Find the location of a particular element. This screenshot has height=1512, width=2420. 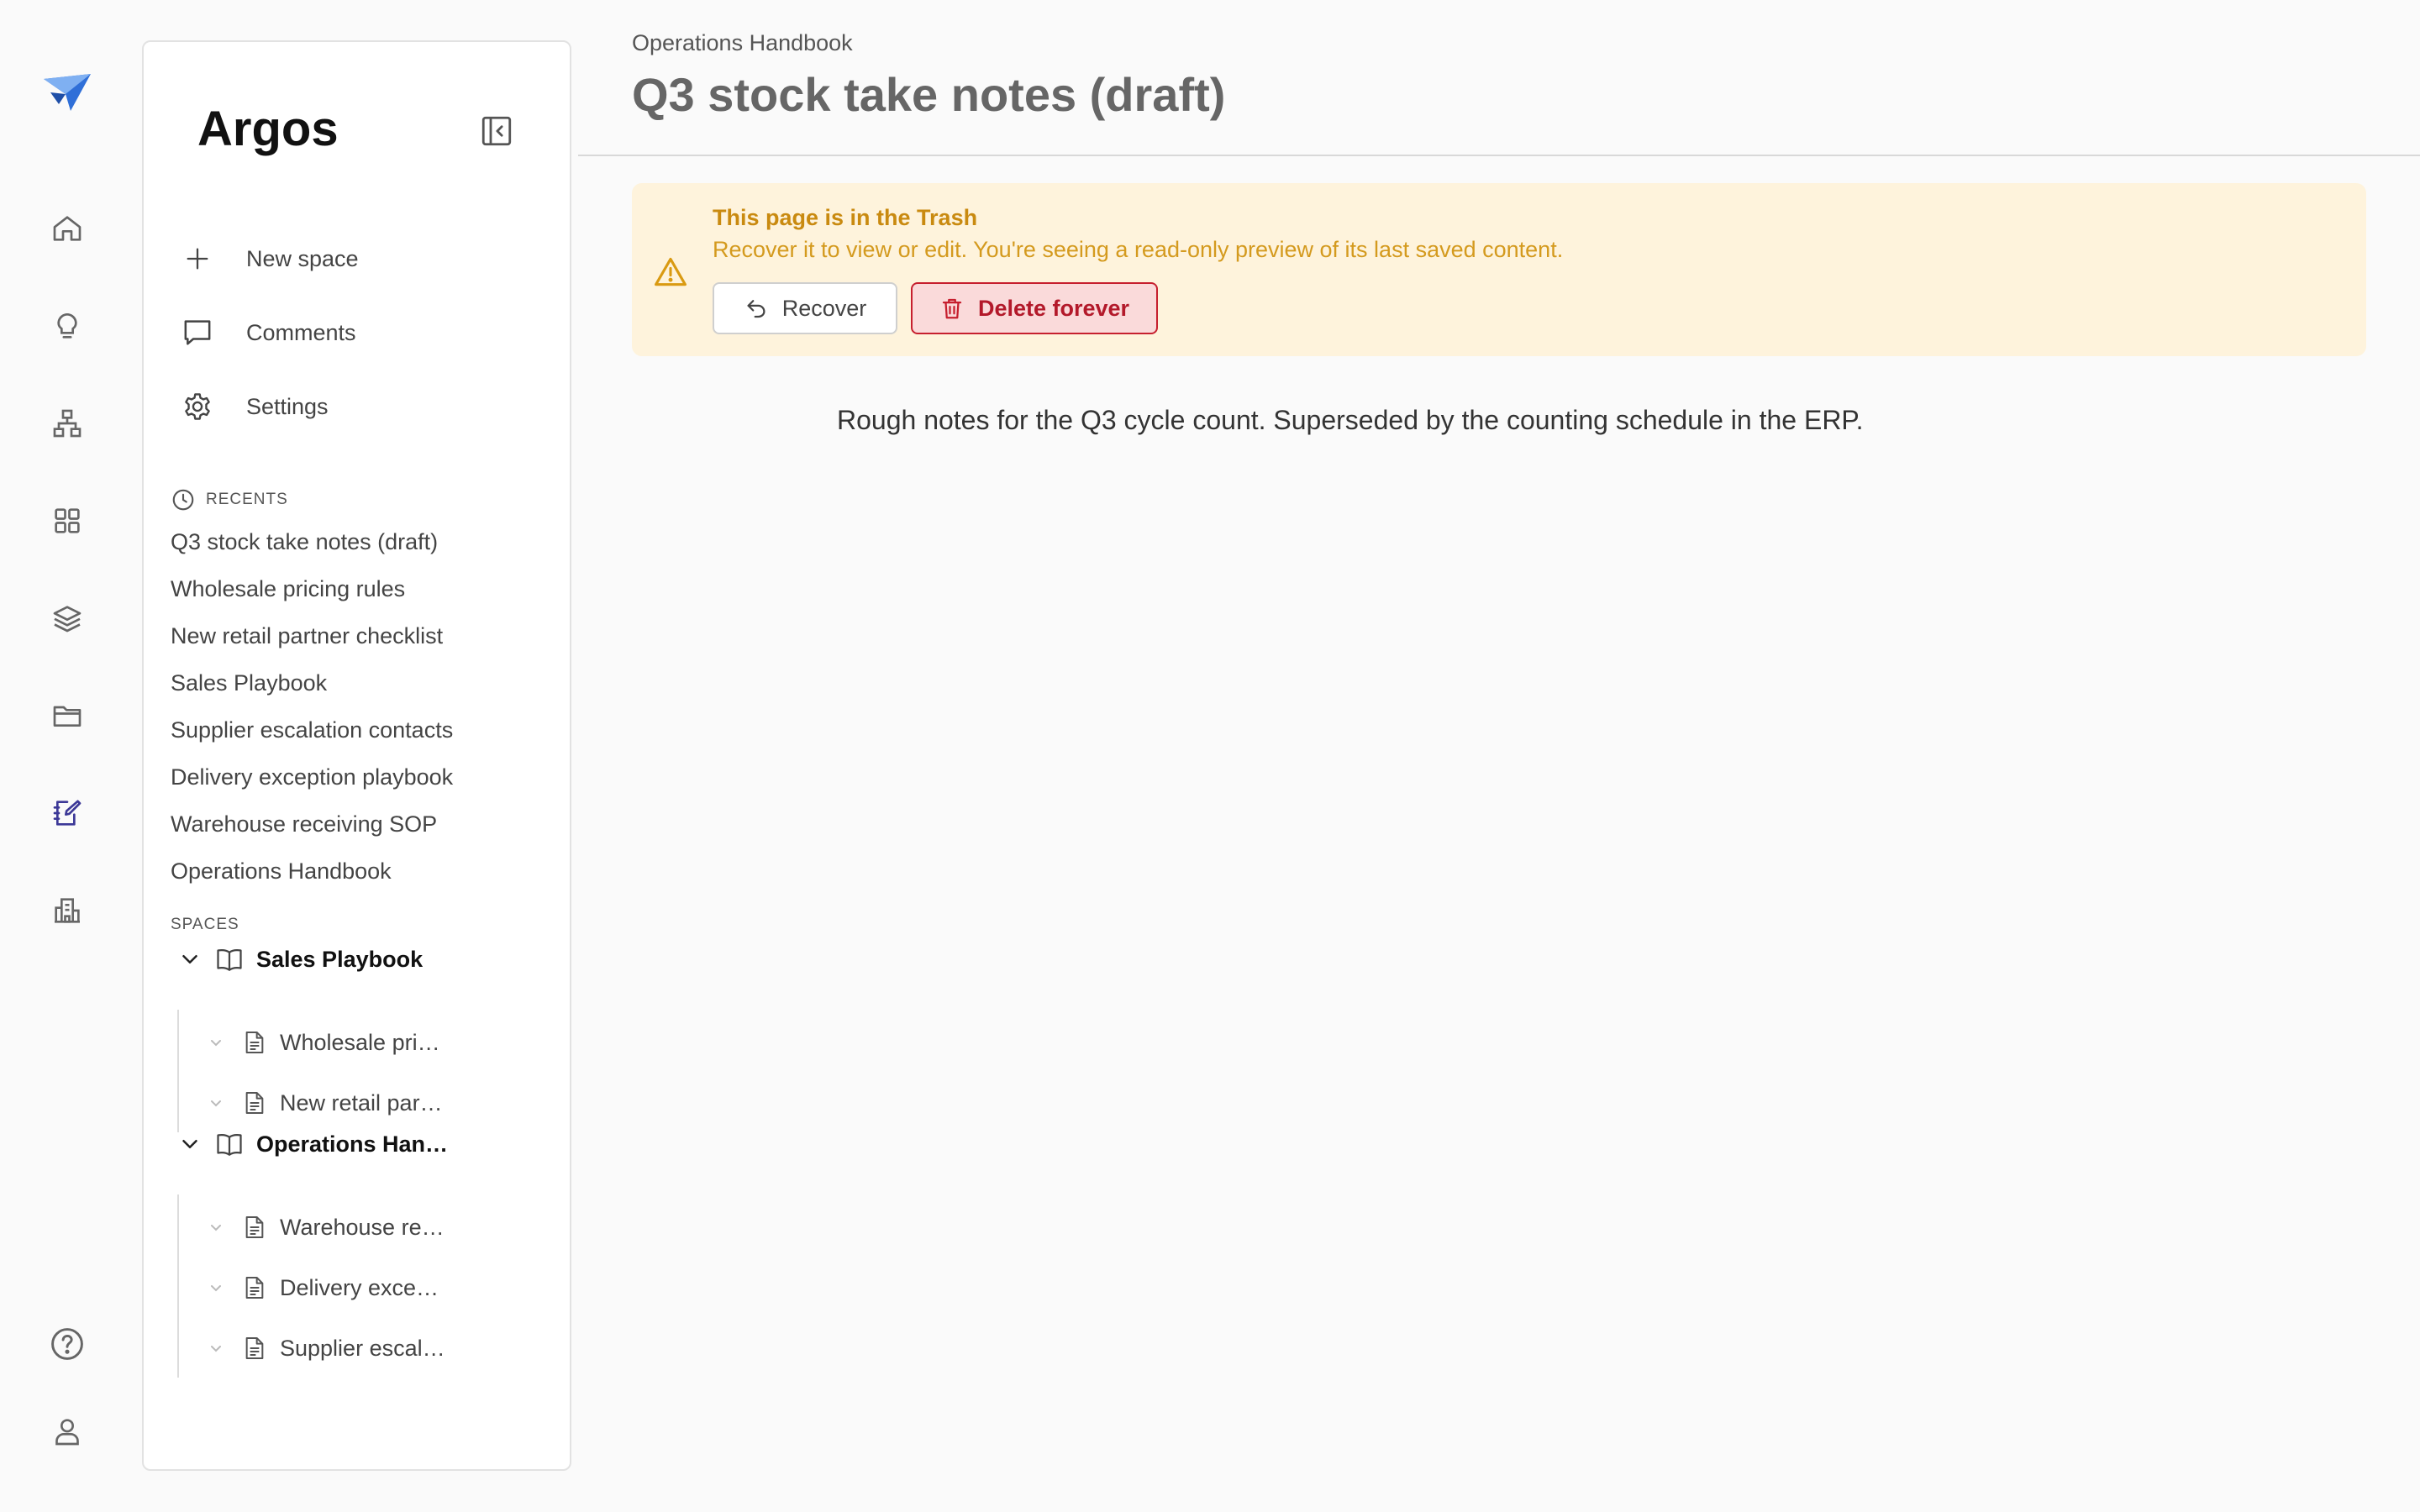

trash-icon is located at coordinates (952, 308).